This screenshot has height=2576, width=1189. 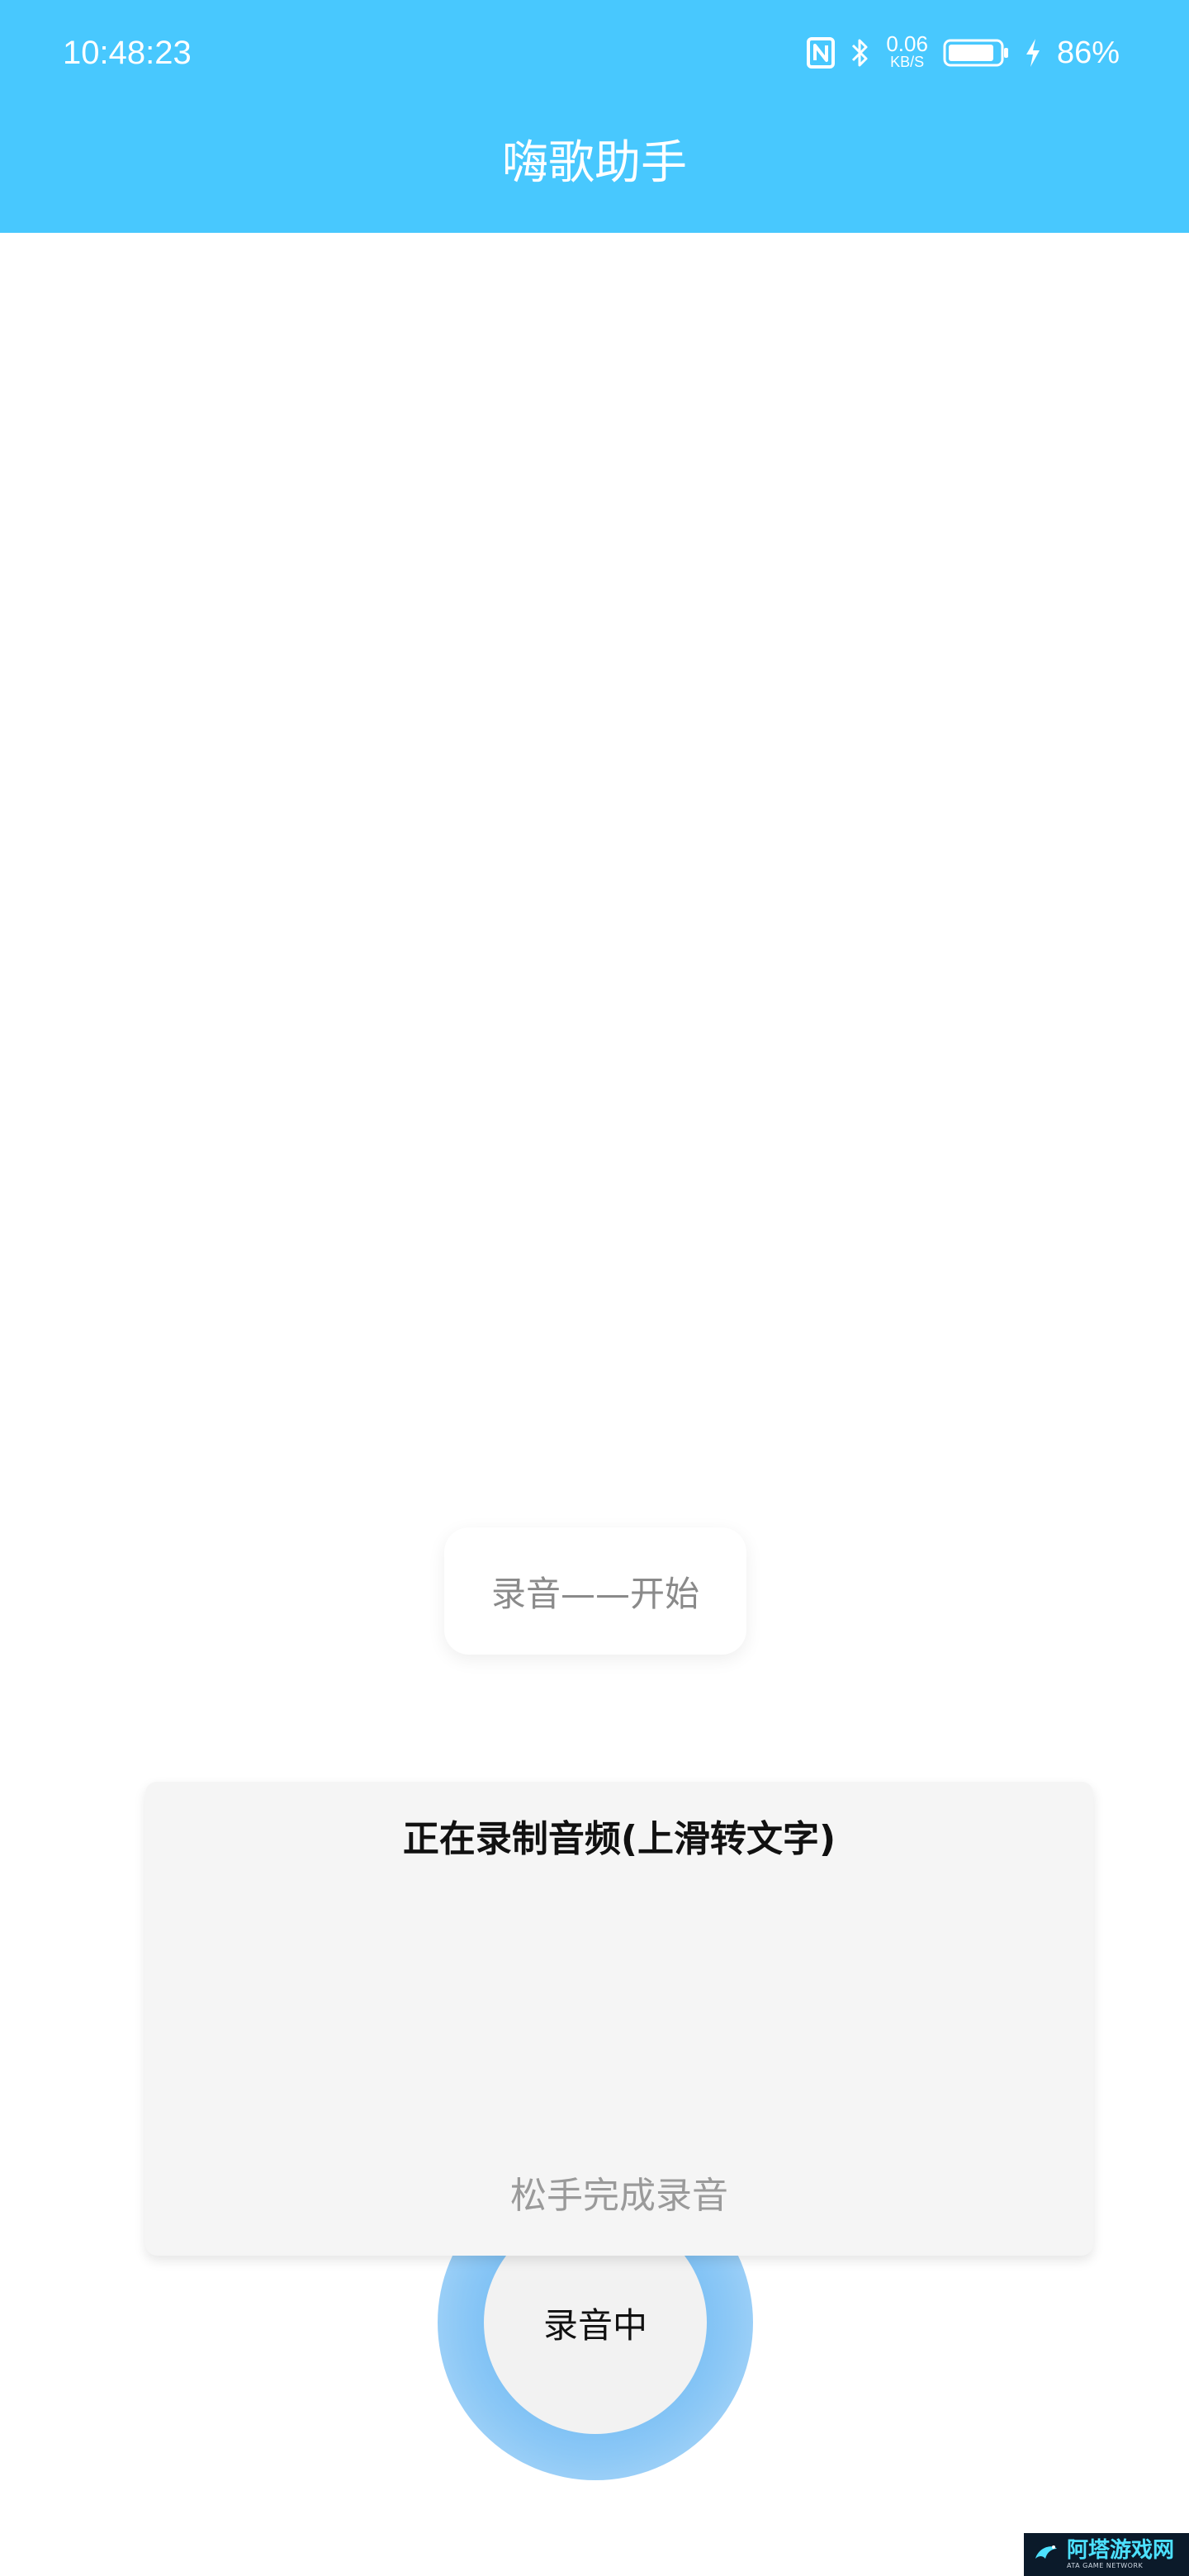 I want to click on nfc-icon, so click(x=821, y=53).